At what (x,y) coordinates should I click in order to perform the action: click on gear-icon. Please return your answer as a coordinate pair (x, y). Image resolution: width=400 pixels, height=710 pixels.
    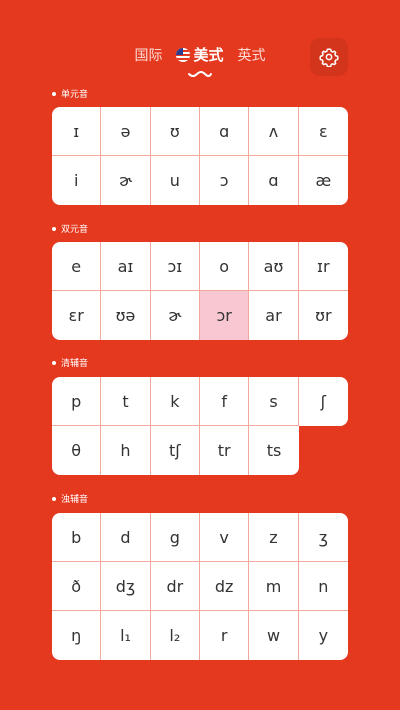
    Looking at the image, I should click on (329, 57).